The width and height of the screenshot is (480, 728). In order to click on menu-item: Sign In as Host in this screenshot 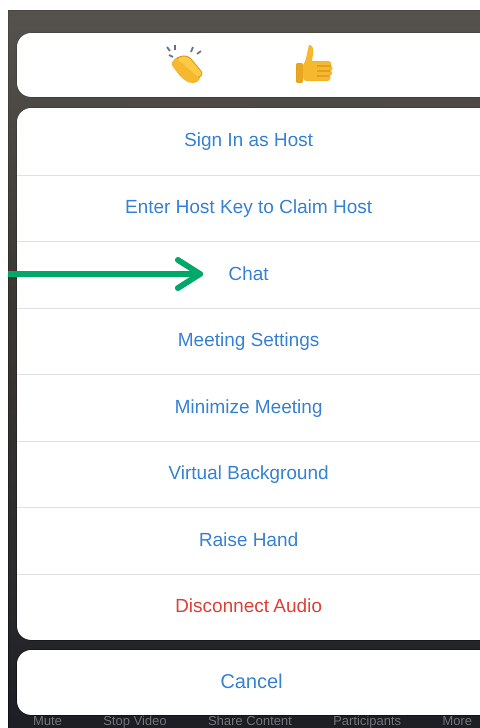, I will do `click(248, 141)`.